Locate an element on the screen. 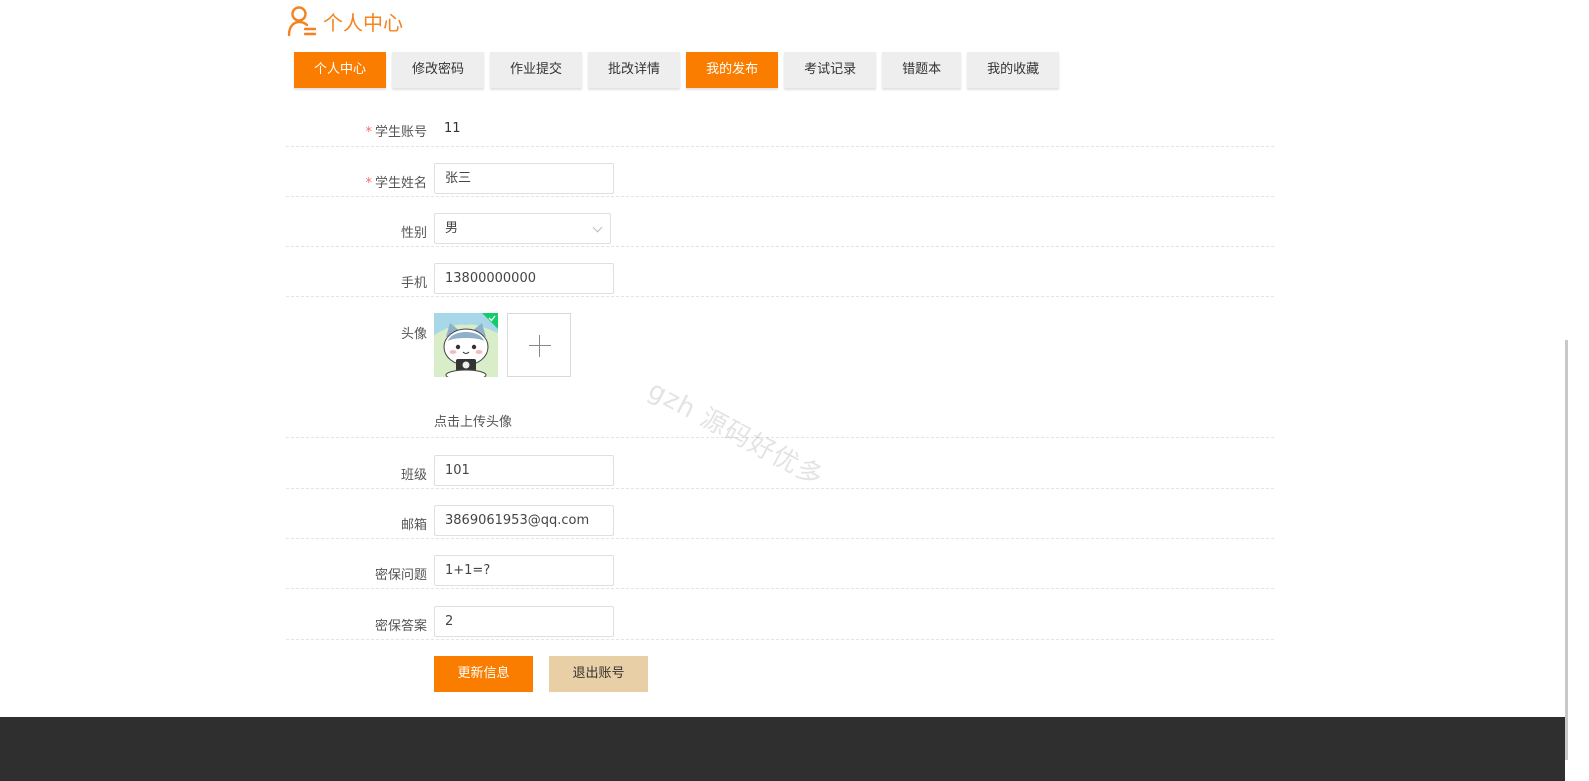 Image resolution: width=1589 pixels, height=781 pixels. tab-personal-center: 个人中心 is located at coordinates (340, 70).